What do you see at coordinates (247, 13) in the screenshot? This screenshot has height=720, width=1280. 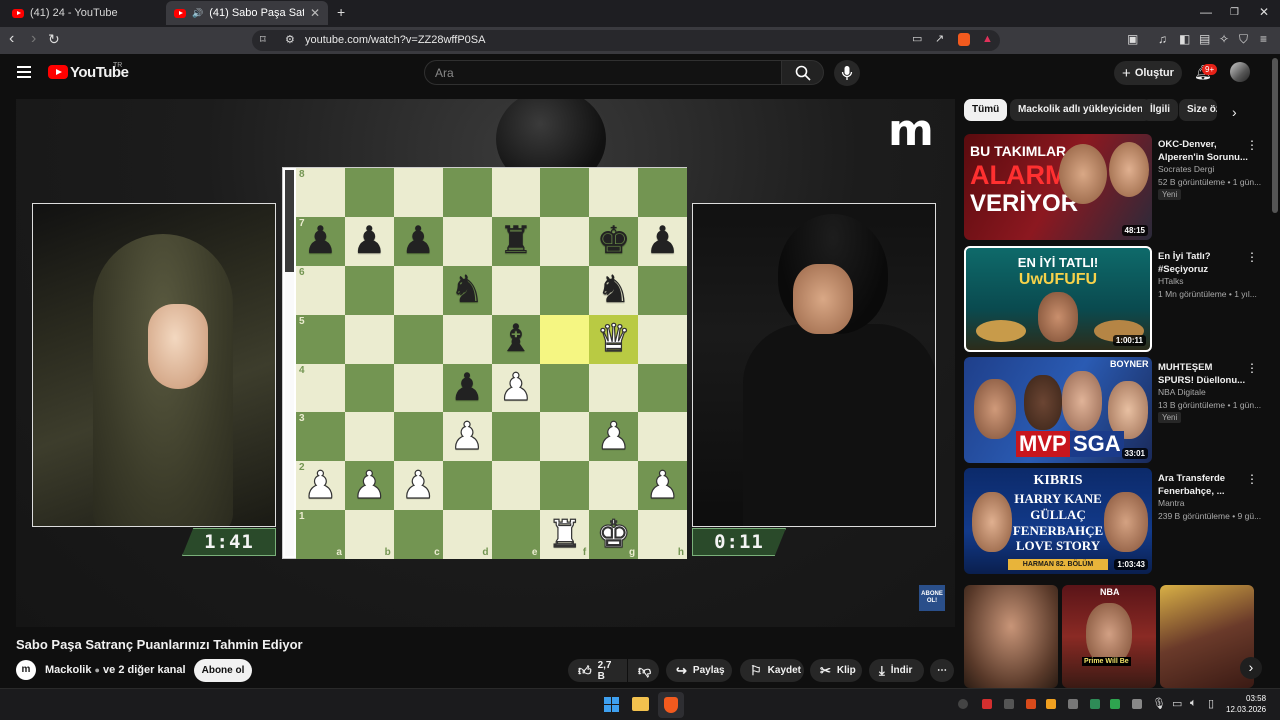 I see `browser-tab-active: 🔊 (41) Sabo Paşa Satranç Puanl... ✕` at bounding box center [247, 13].